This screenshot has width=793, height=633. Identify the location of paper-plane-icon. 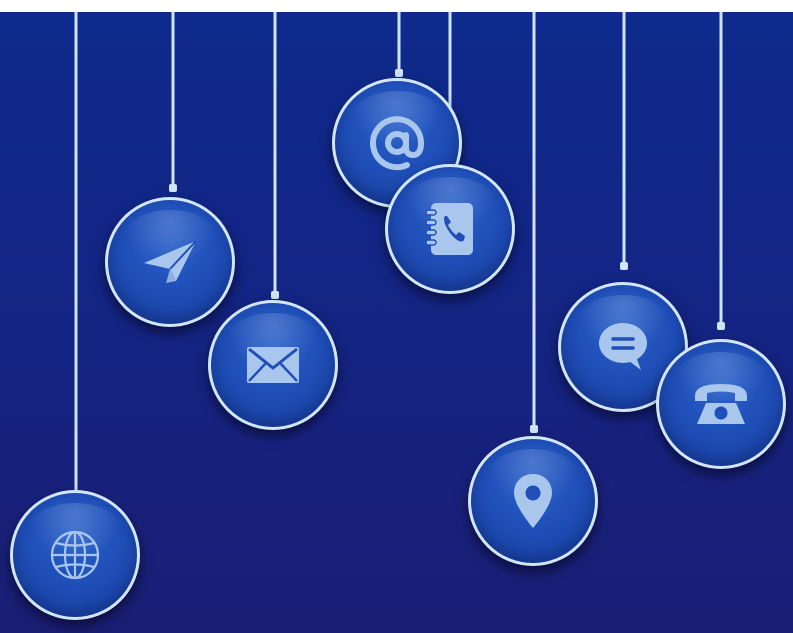
(170, 261).